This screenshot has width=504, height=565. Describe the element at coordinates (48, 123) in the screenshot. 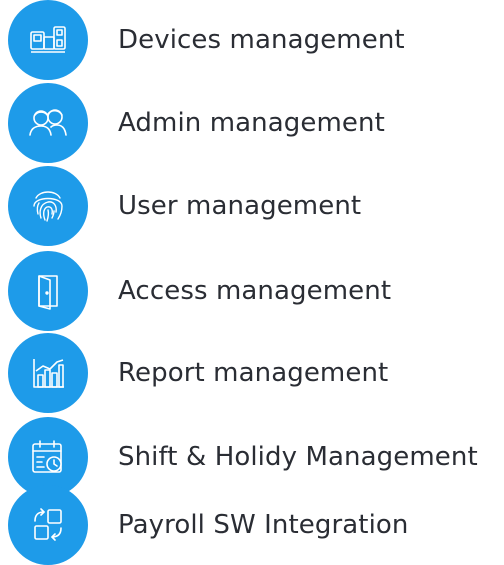

I see `admins-icon` at that location.